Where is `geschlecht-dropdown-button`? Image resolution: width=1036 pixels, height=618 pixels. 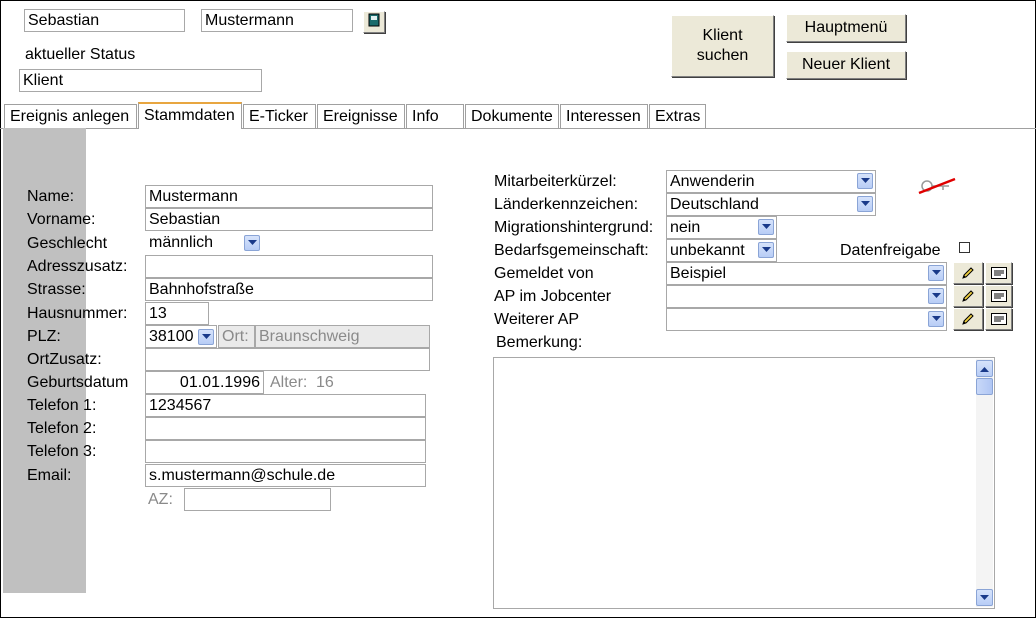 geschlecht-dropdown-button is located at coordinates (252, 243).